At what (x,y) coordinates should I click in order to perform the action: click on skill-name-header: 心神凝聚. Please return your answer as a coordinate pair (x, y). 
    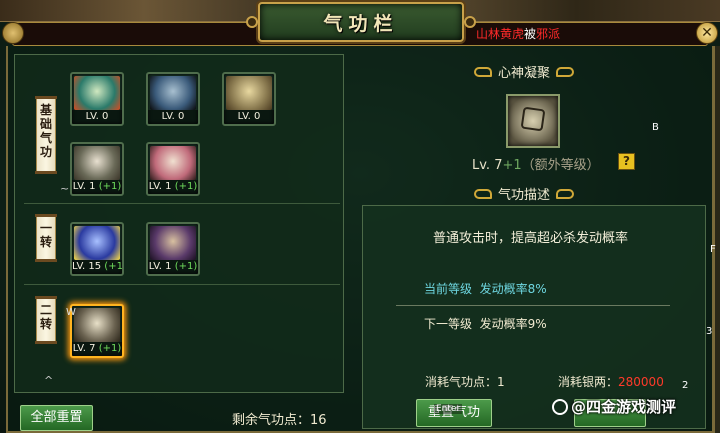
    Looking at the image, I should click on (524, 71).